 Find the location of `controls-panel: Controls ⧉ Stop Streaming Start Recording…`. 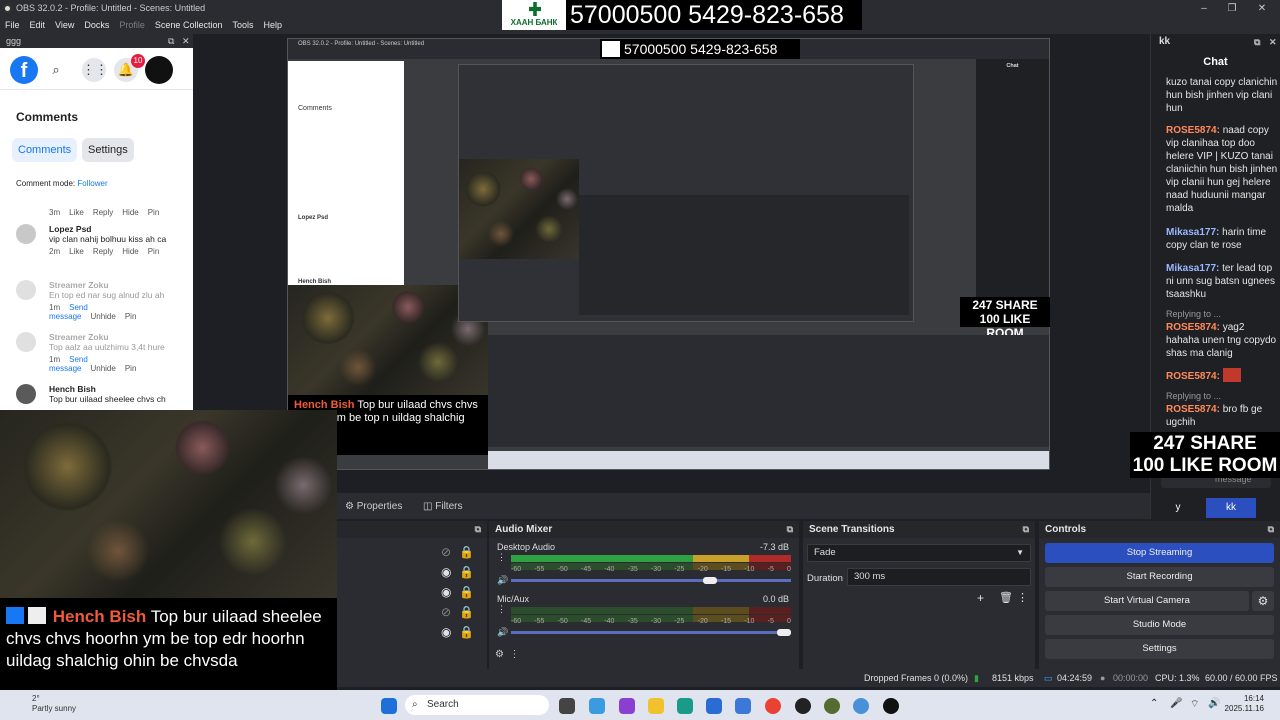

controls-panel: Controls ⧉ Stop Streaming Start Recording… is located at coordinates (1159, 595).